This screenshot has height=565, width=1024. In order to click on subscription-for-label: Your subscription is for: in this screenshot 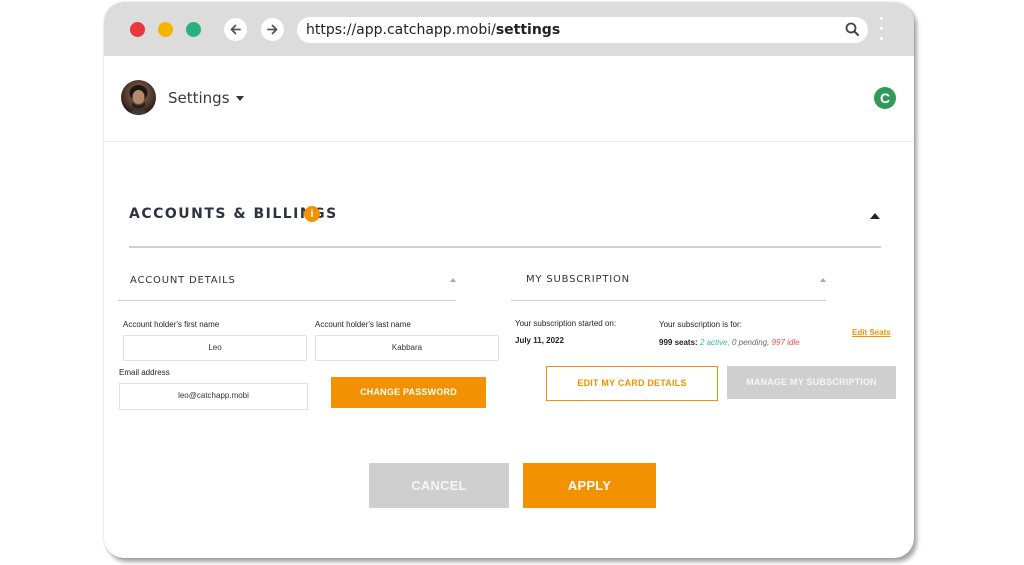, I will do `click(700, 324)`.